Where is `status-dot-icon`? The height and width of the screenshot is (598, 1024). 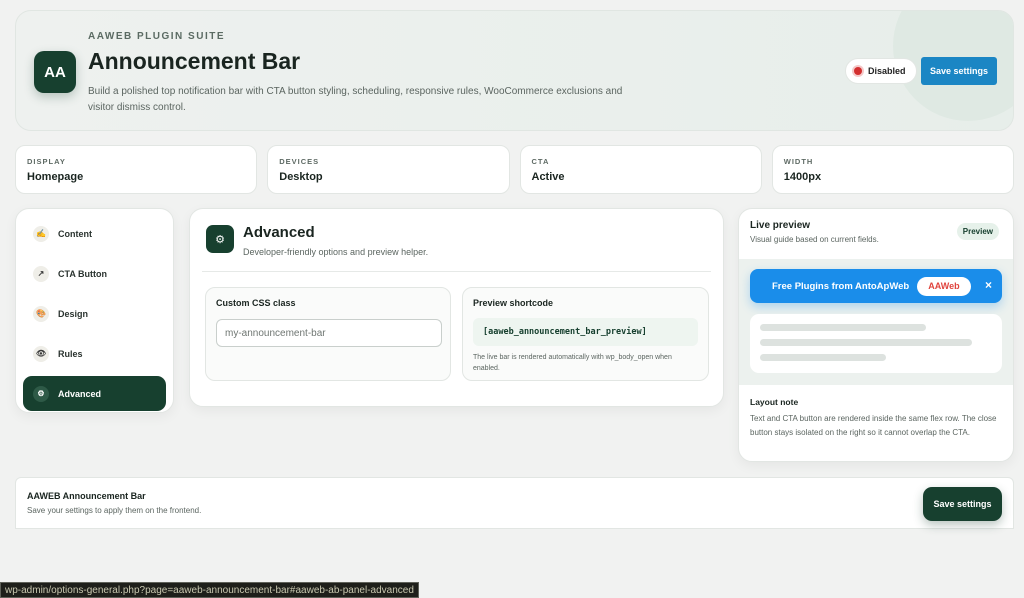 status-dot-icon is located at coordinates (858, 71).